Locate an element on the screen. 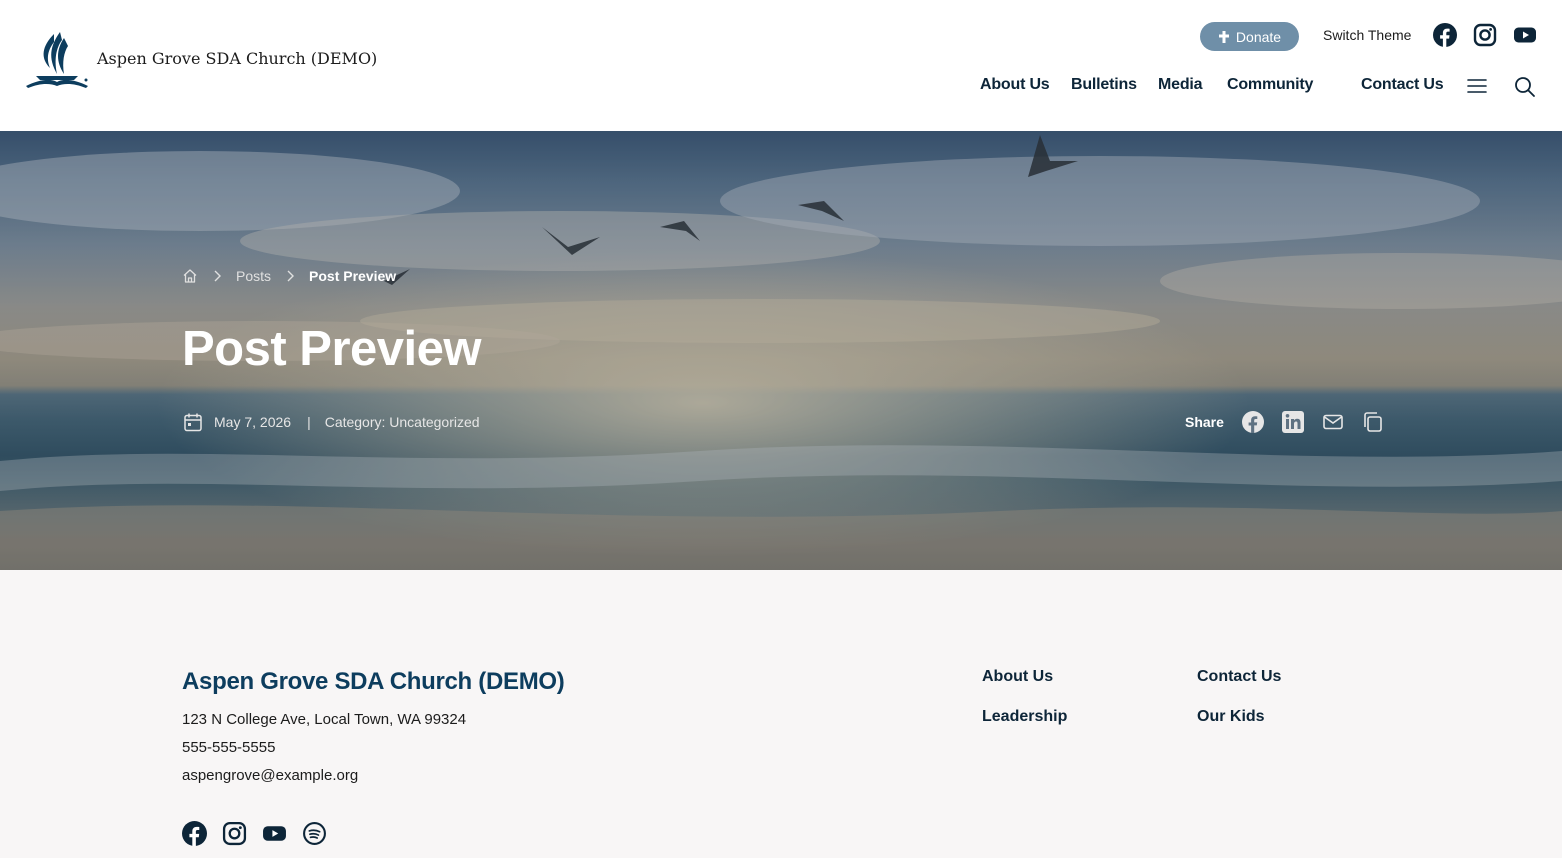  footer-title: Aspen Grove SDA Church (DEMO) is located at coordinates (373, 681).